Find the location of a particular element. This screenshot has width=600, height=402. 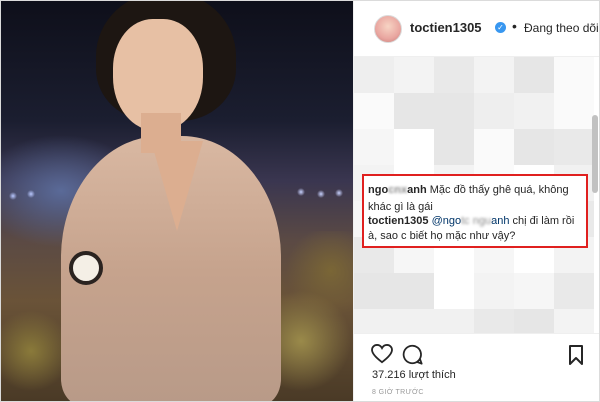

verified-badge-icon: ✓ is located at coordinates (500, 27).